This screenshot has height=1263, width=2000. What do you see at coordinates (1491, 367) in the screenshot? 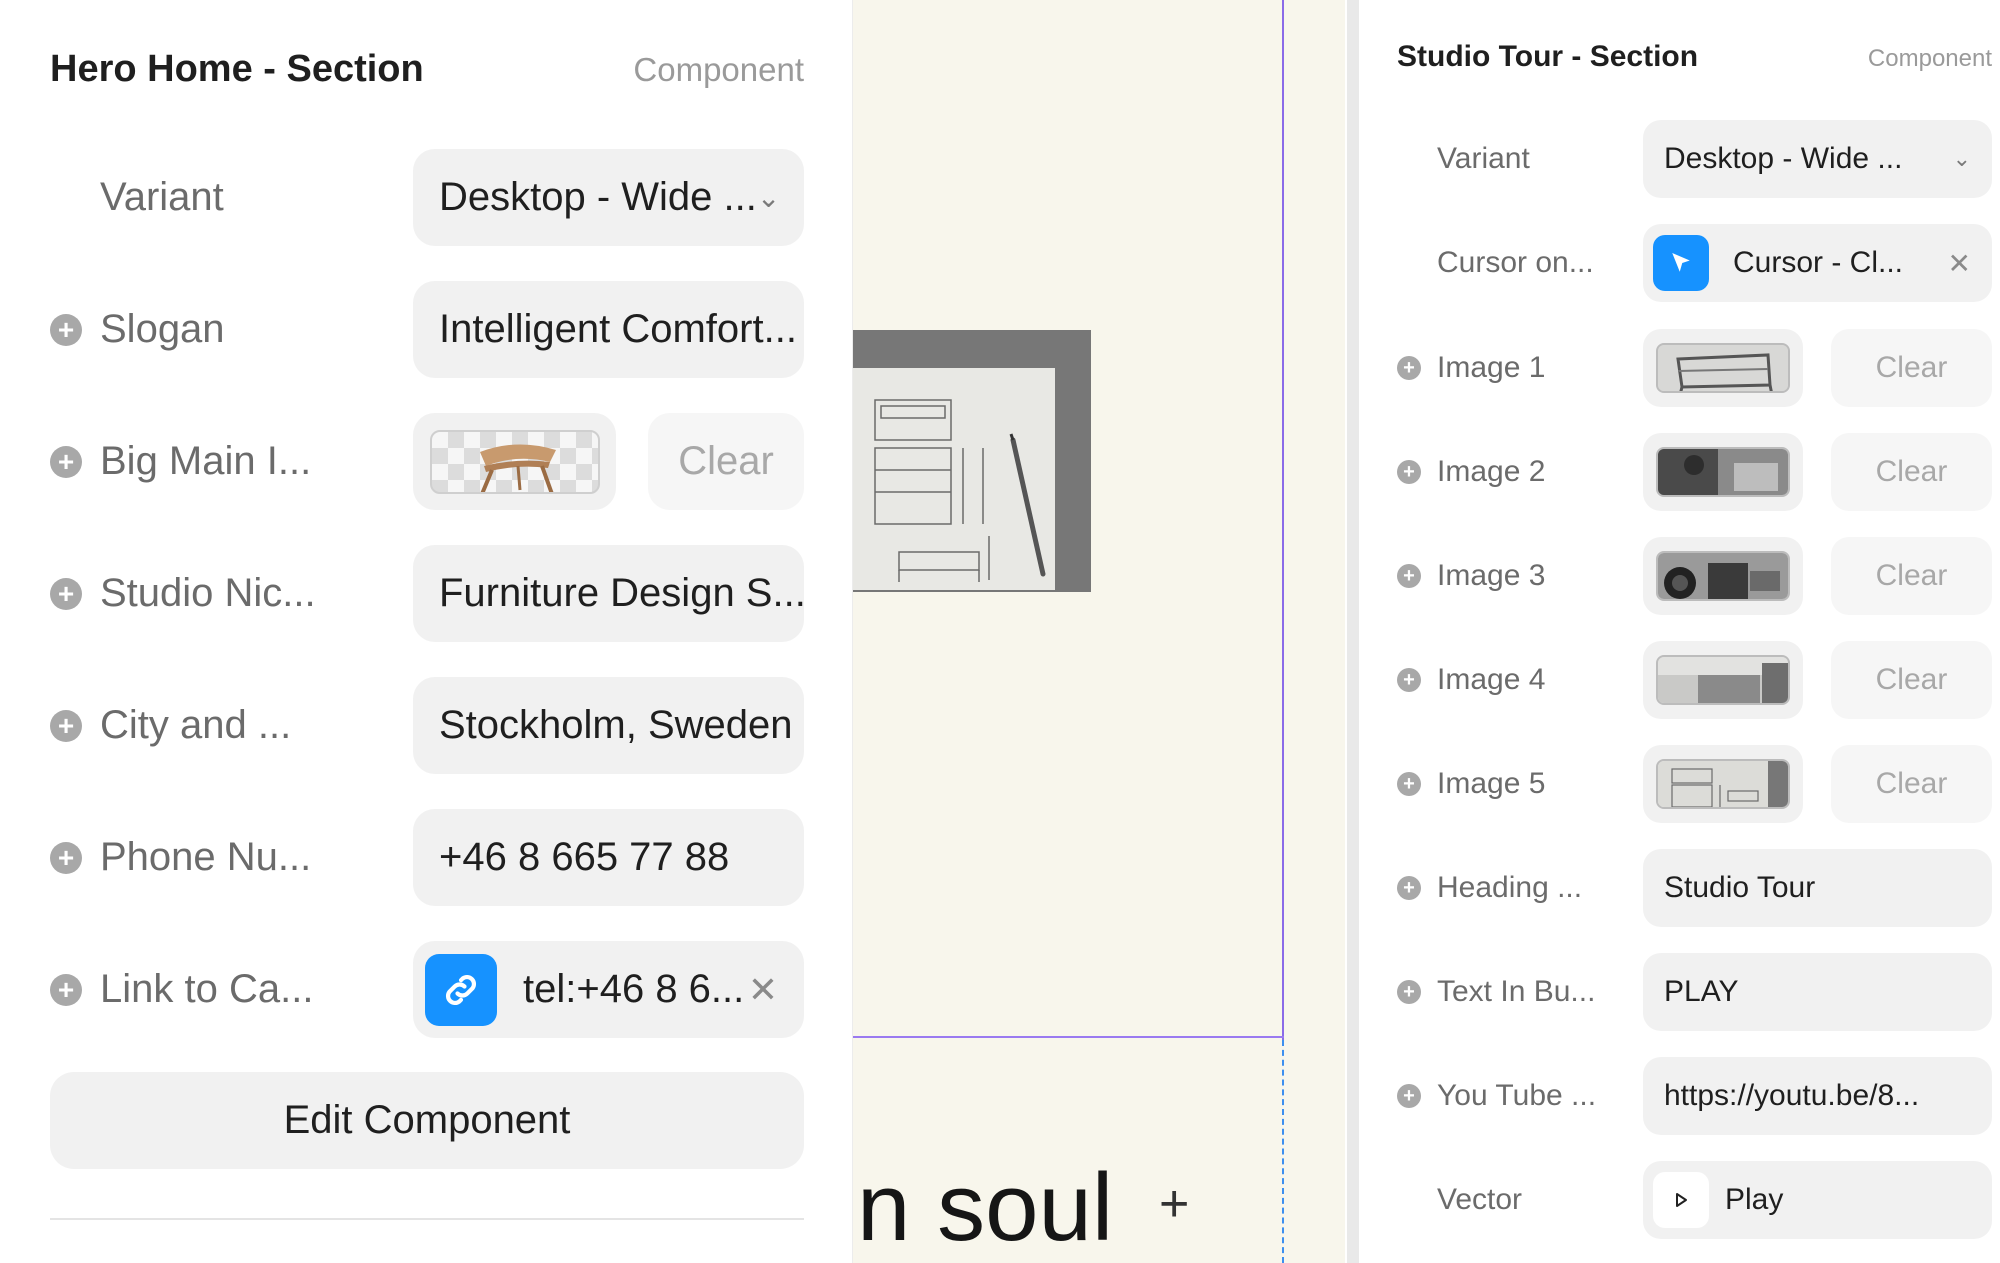
I see `image-1-label: Image 1` at bounding box center [1491, 367].